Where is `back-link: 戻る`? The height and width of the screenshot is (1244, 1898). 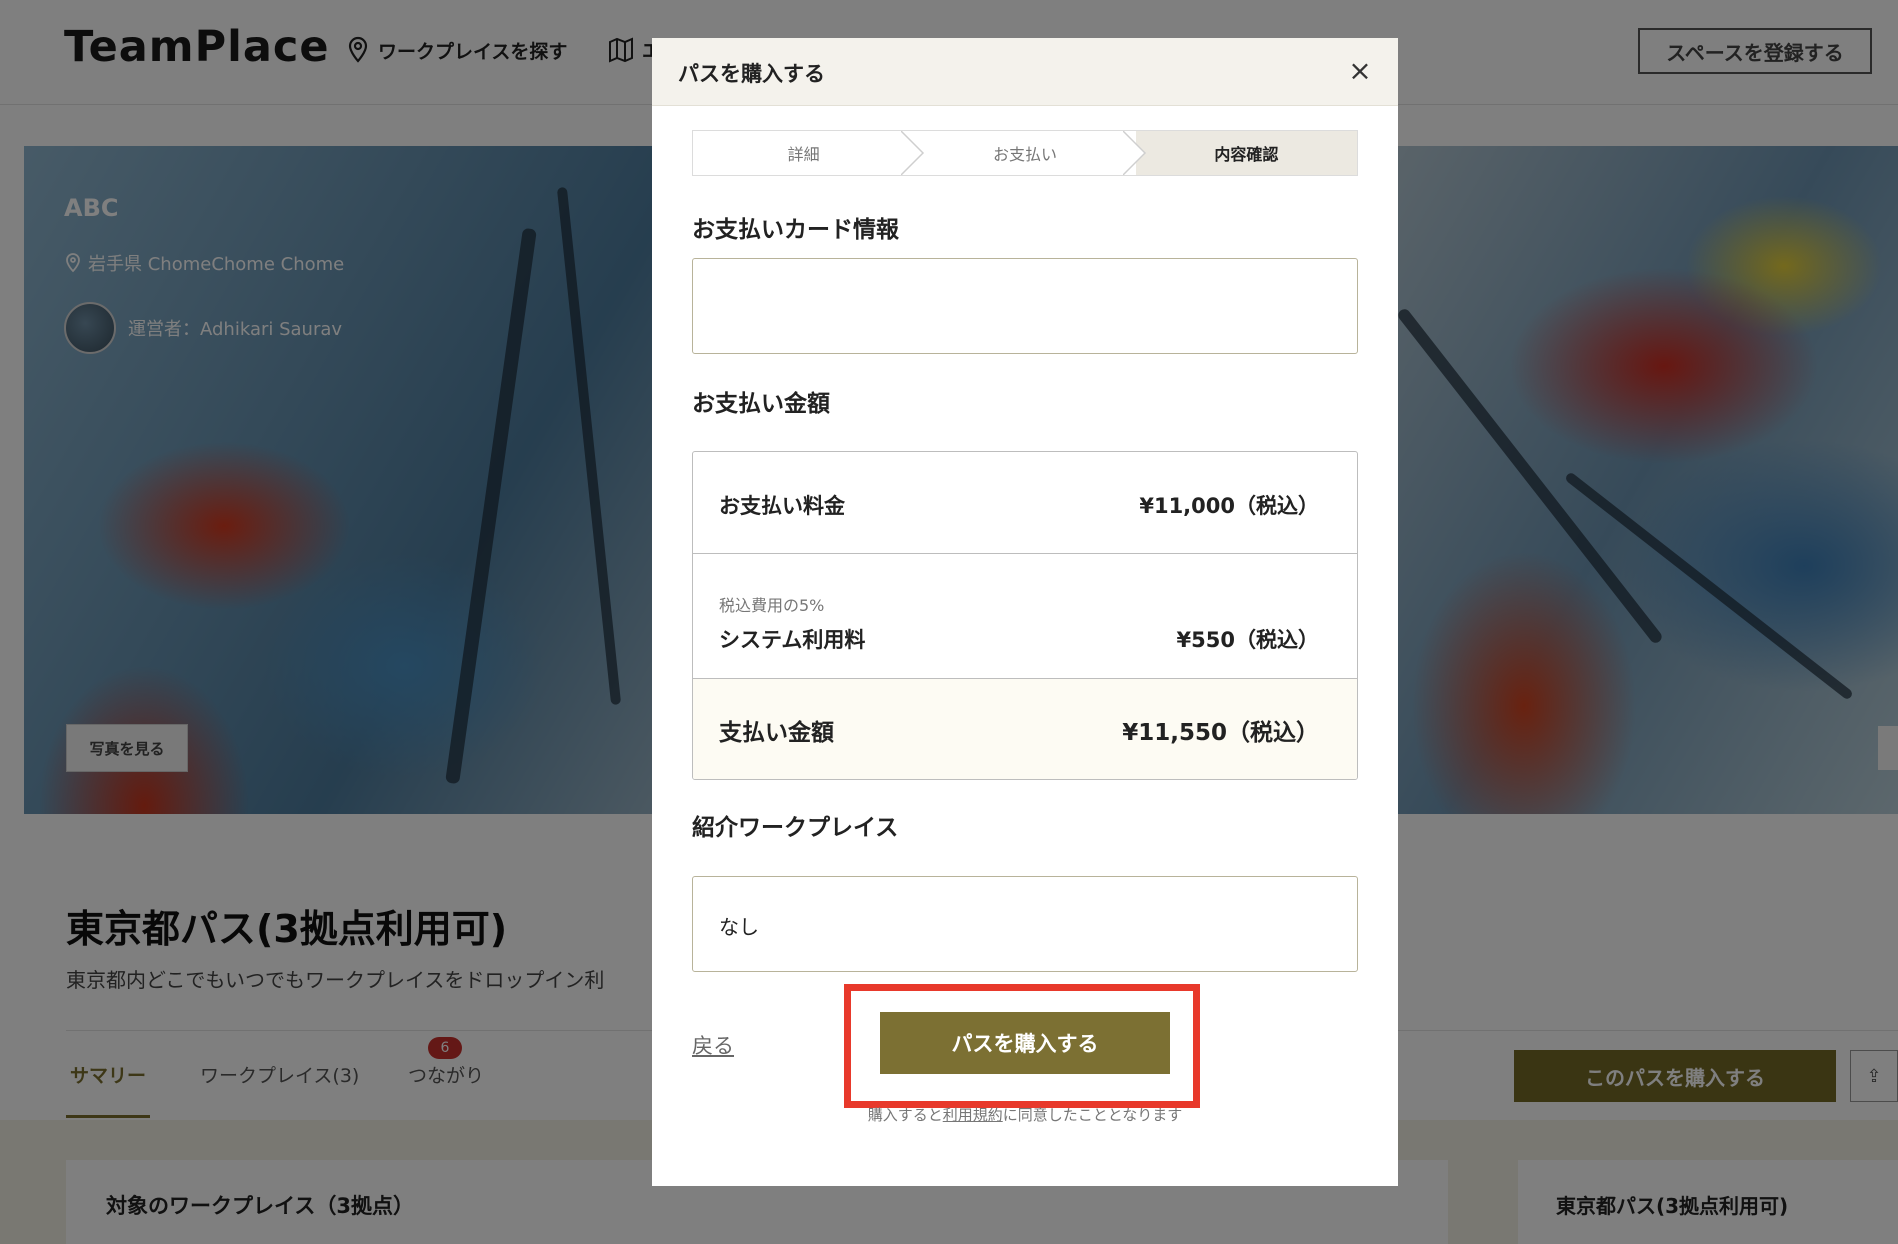 back-link: 戻る is located at coordinates (713, 1045).